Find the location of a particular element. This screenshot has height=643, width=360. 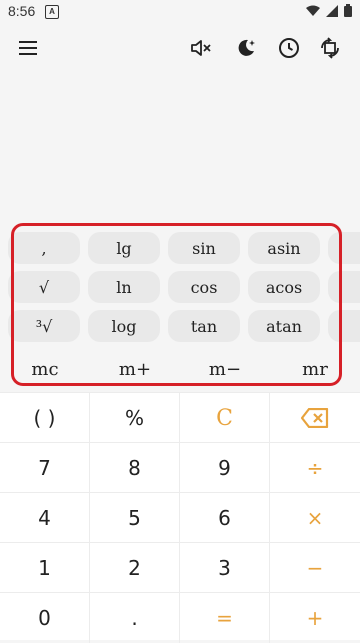

memory-row: mc m+ m− mr is located at coordinates (180, 369).